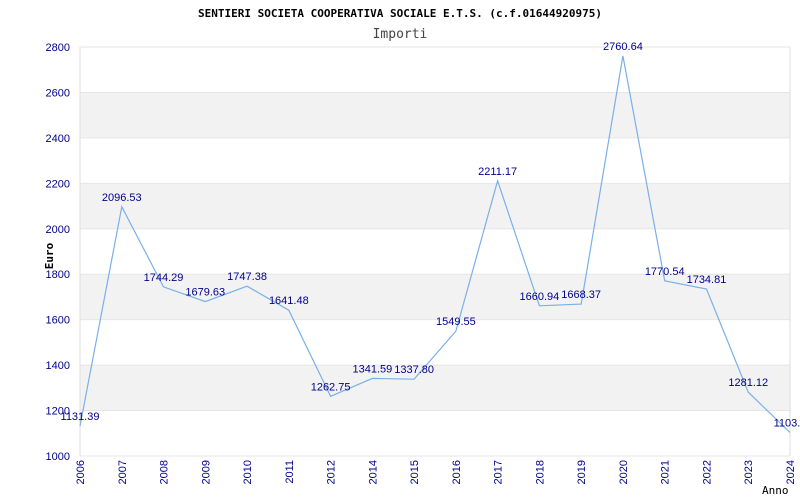 This screenshot has height=500, width=800. What do you see at coordinates (247, 277) in the screenshot?
I see `data-label: 1747.38` at bounding box center [247, 277].